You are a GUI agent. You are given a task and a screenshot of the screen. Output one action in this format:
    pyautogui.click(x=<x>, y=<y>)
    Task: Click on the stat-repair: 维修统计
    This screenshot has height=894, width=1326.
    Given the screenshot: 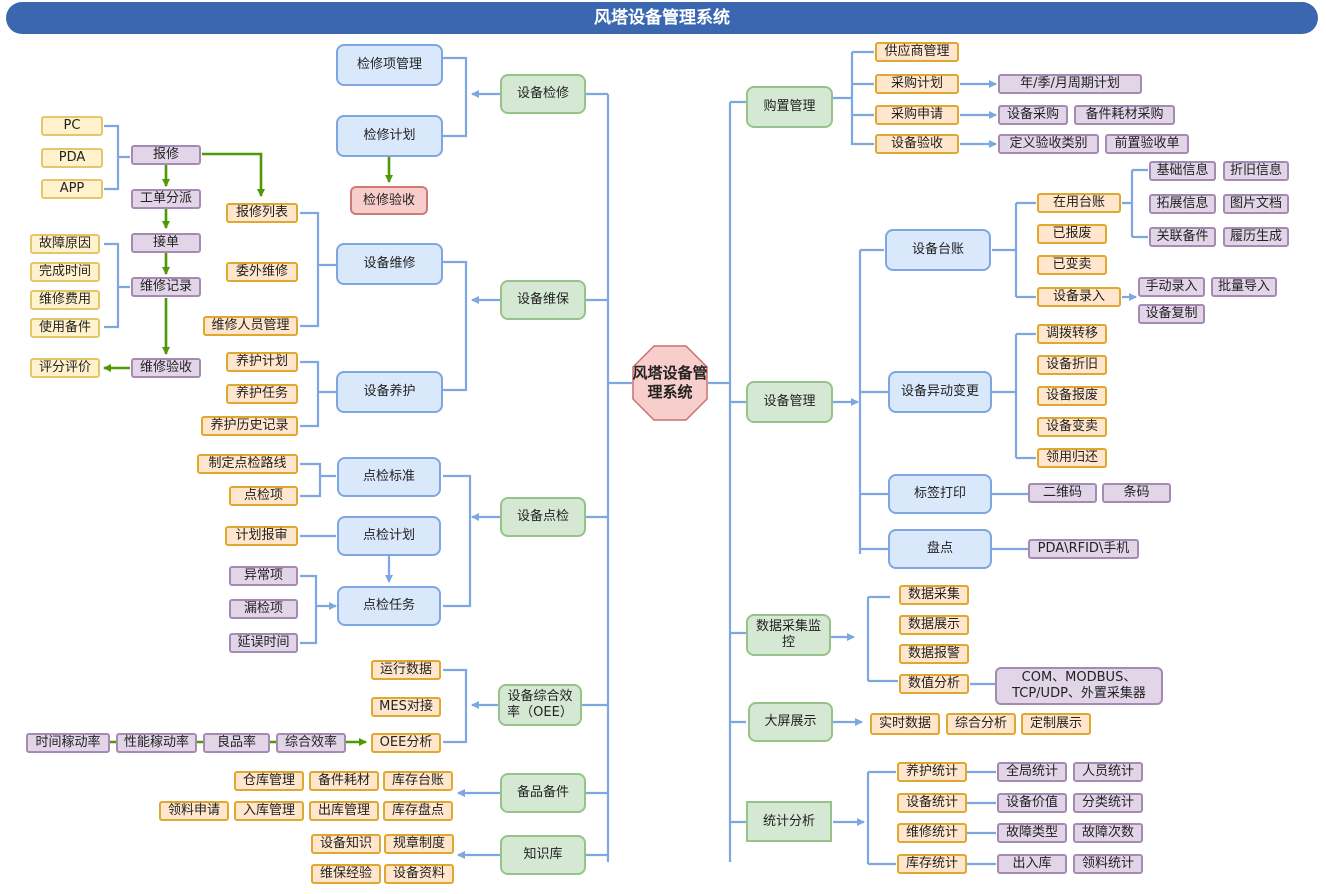 What is the action you would take?
    pyautogui.click(x=932, y=833)
    